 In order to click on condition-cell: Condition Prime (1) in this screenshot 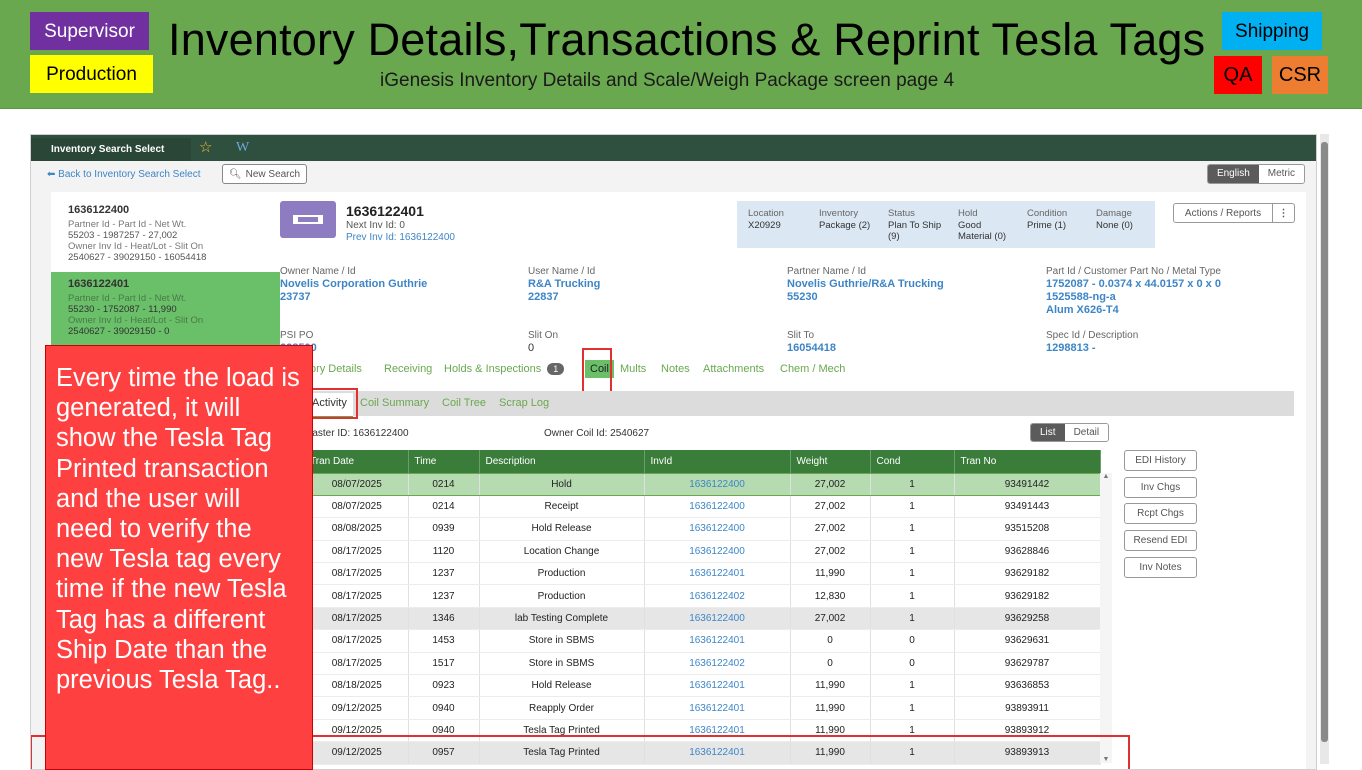, I will do `click(1047, 219)`.